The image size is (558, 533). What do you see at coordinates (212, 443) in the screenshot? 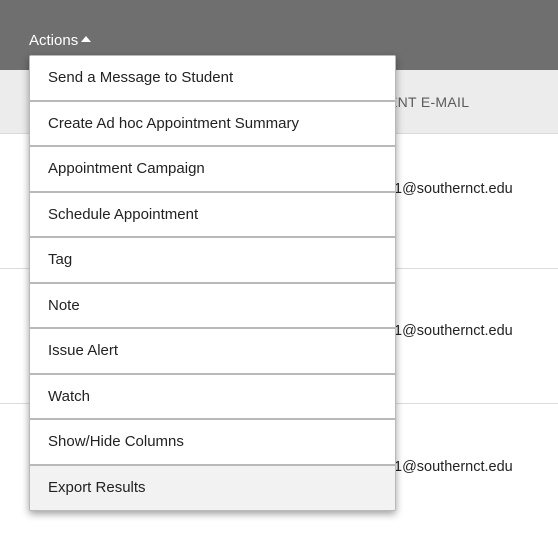
I see `menu-item-show-hide-columns: Show/Hide Columns` at bounding box center [212, 443].